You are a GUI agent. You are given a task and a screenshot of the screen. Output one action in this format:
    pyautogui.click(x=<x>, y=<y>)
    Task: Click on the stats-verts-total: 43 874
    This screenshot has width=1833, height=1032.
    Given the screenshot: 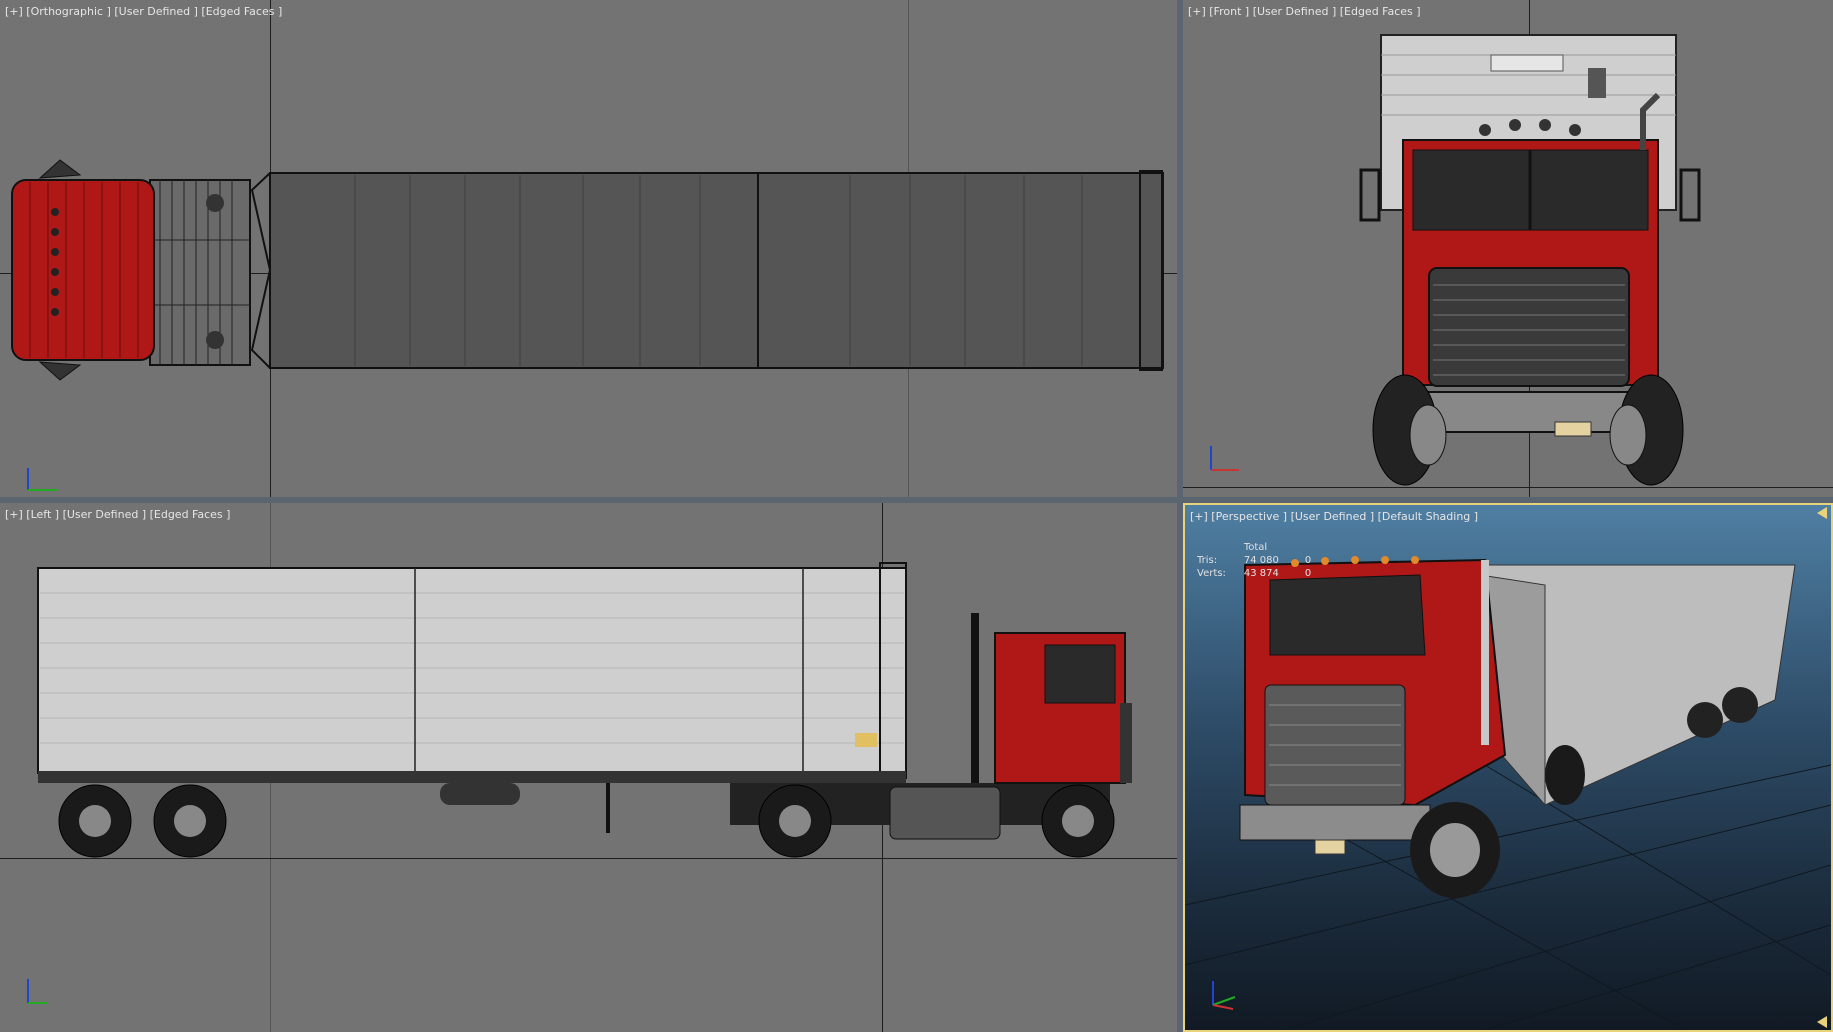 What is the action you would take?
    pyautogui.click(x=1261, y=573)
    